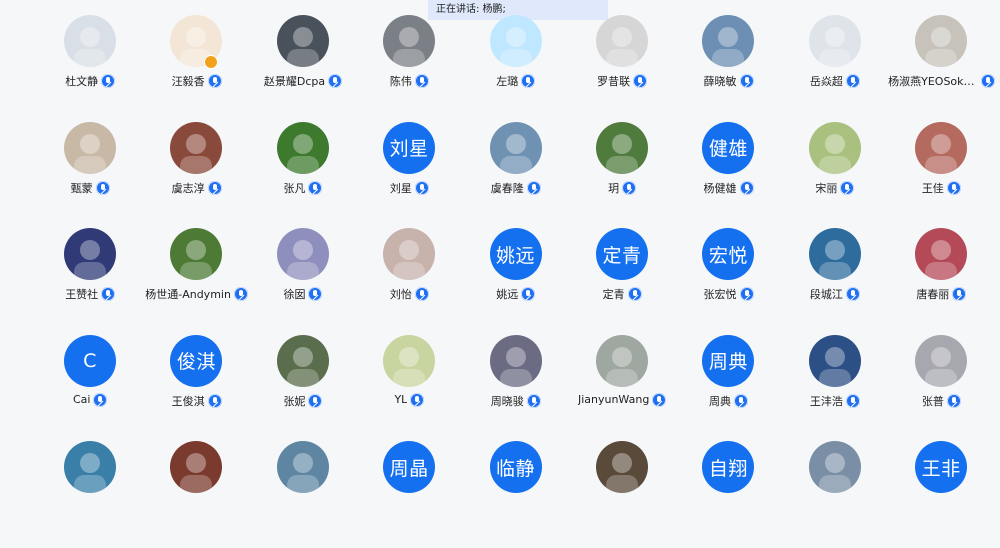 This screenshot has width=1000, height=548. I want to click on participant-avatar: 定青, so click(621, 254).